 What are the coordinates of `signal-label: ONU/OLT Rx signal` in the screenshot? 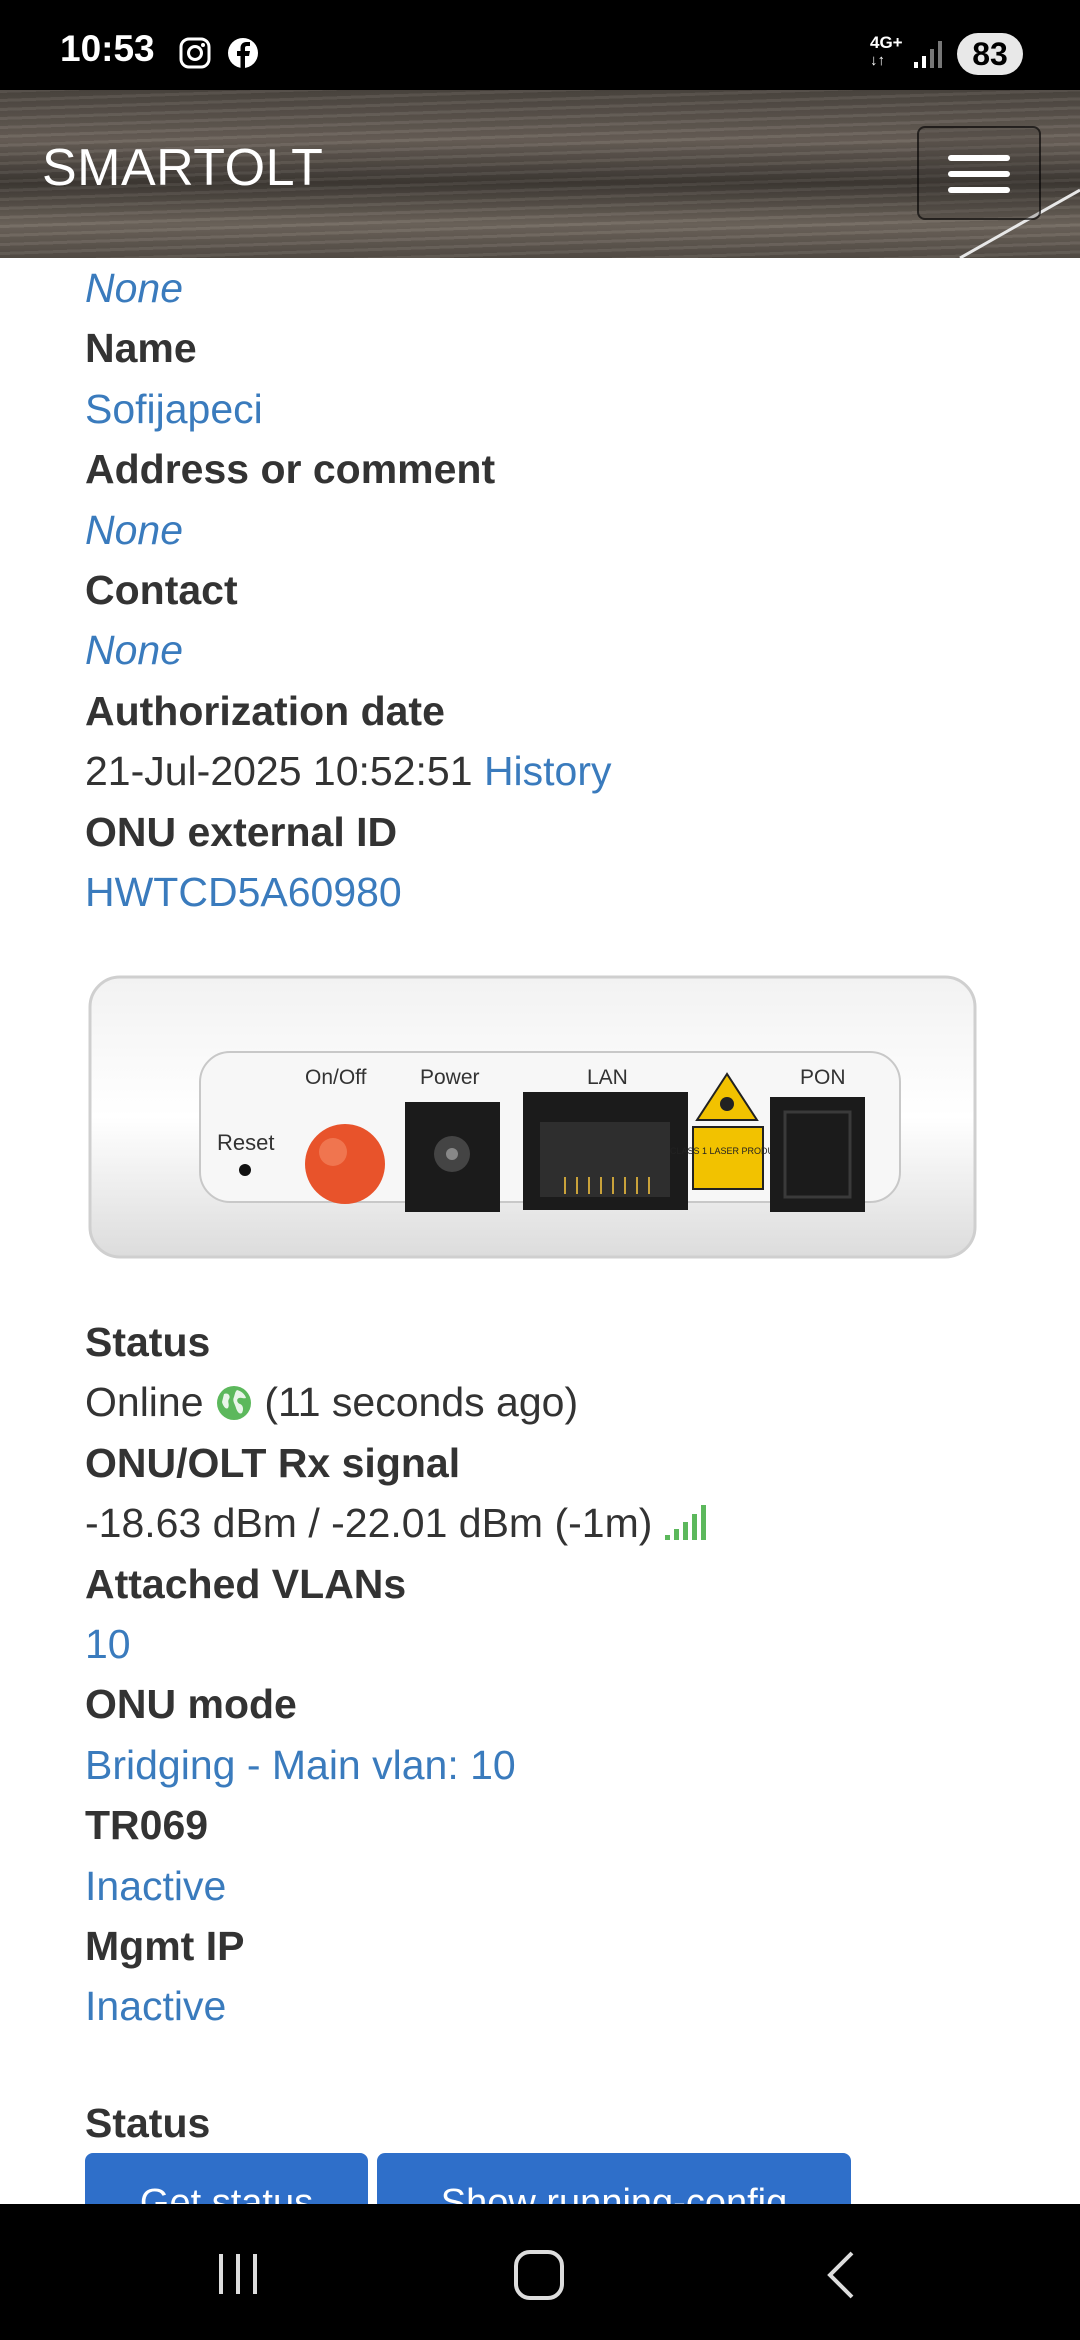 It's located at (273, 1462).